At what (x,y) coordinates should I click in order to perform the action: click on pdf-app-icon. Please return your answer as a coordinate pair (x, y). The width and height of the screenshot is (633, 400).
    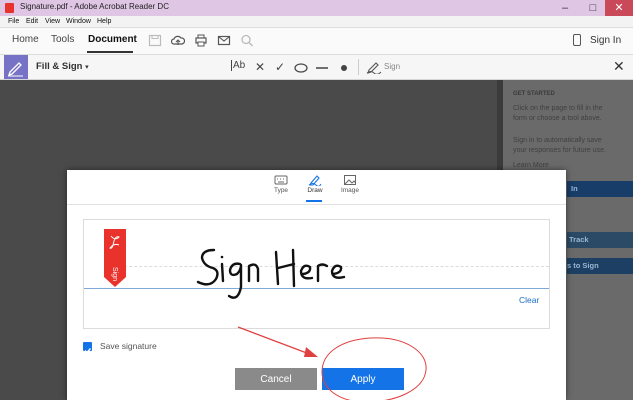
    Looking at the image, I should click on (9, 8).